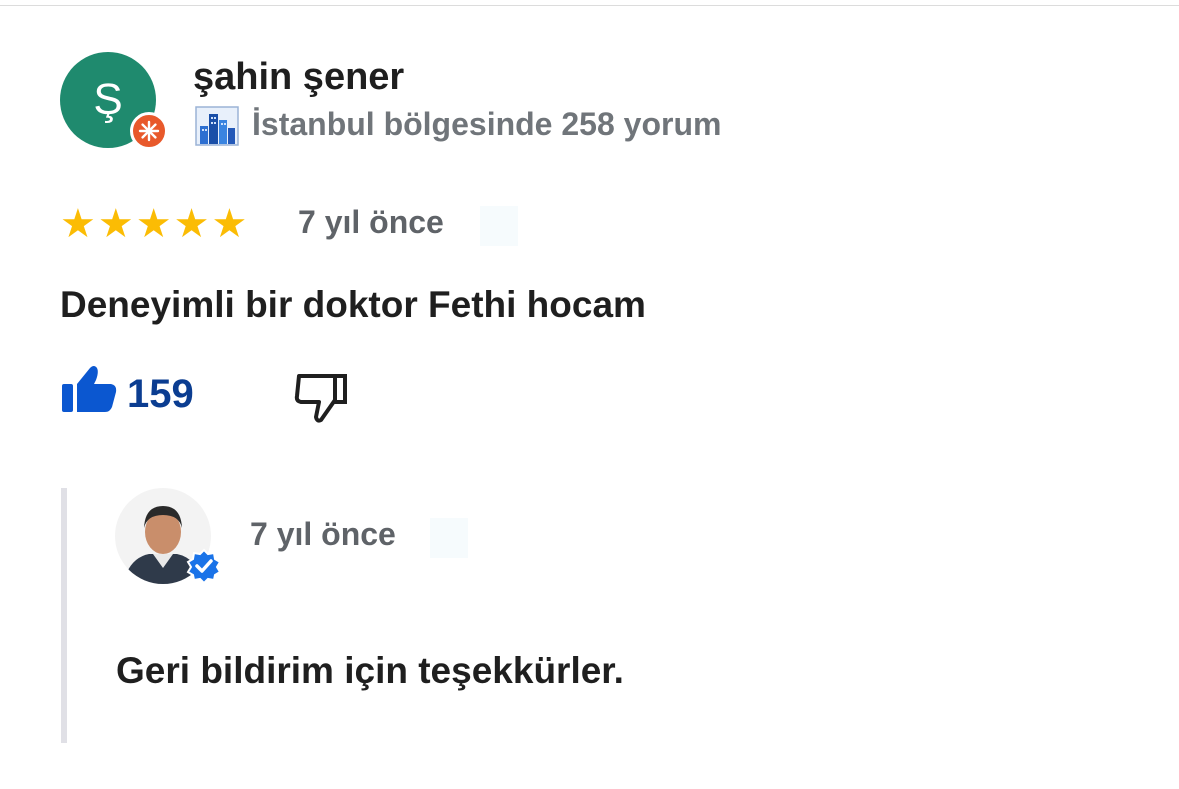 This screenshot has height=789, width=1179. Describe the element at coordinates (353, 304) in the screenshot. I see `review-text: Deneyimli bir doktor Fethi hocam` at that location.